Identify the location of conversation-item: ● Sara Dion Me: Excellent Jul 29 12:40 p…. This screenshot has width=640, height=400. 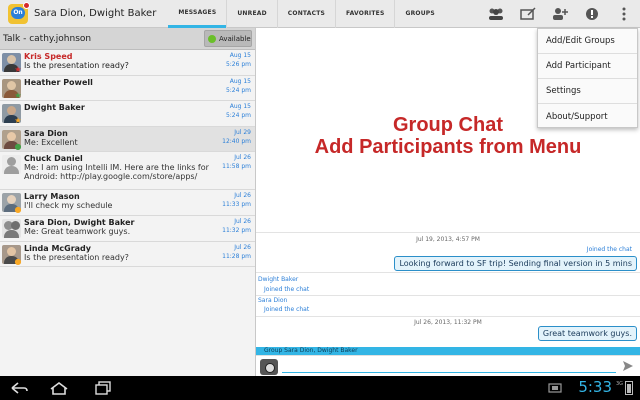
(127, 139).